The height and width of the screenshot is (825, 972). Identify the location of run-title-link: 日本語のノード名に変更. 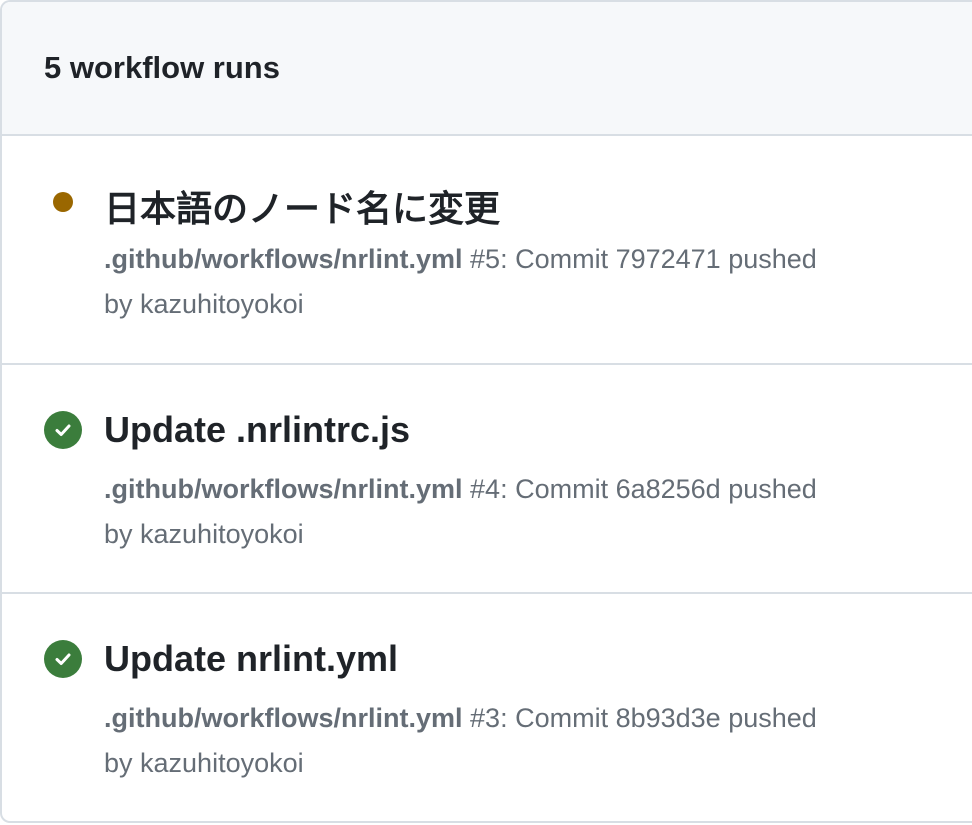
(302, 206).